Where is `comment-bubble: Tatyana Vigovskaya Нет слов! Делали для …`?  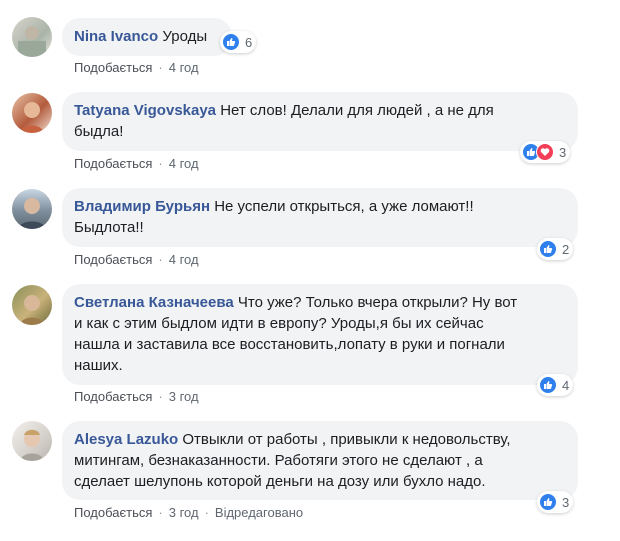 comment-bubble: Tatyana Vigovskaya Нет слов! Делали для … is located at coordinates (320, 121).